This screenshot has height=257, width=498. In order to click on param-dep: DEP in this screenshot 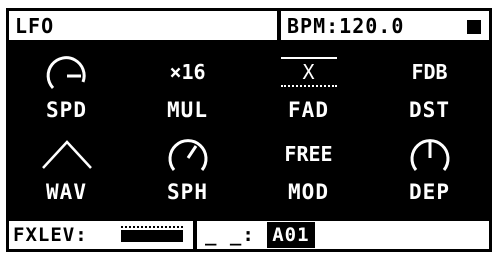, I will do `click(429, 171)`.